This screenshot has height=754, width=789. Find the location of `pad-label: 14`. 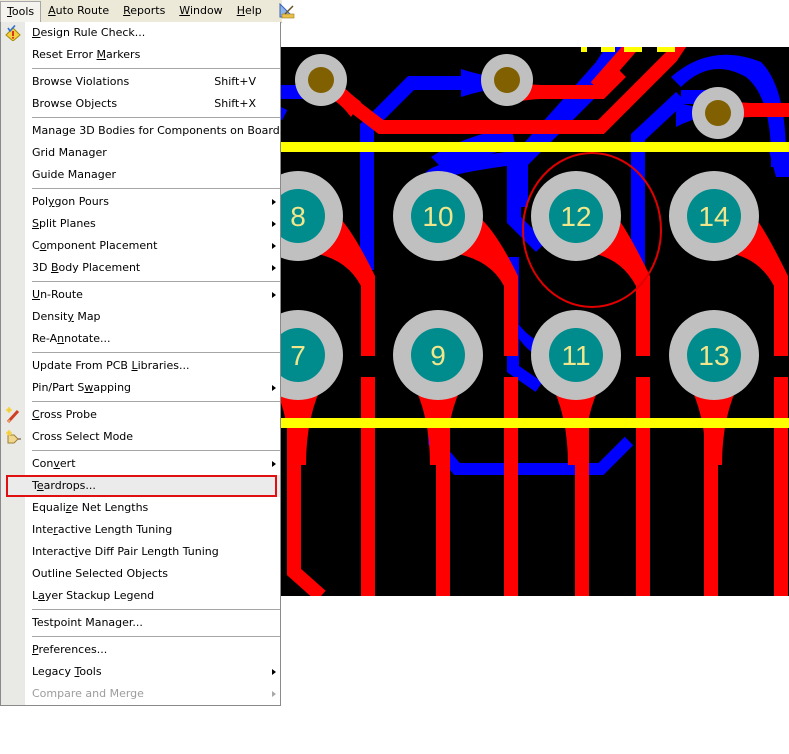

pad-label: 14 is located at coordinates (713, 216).